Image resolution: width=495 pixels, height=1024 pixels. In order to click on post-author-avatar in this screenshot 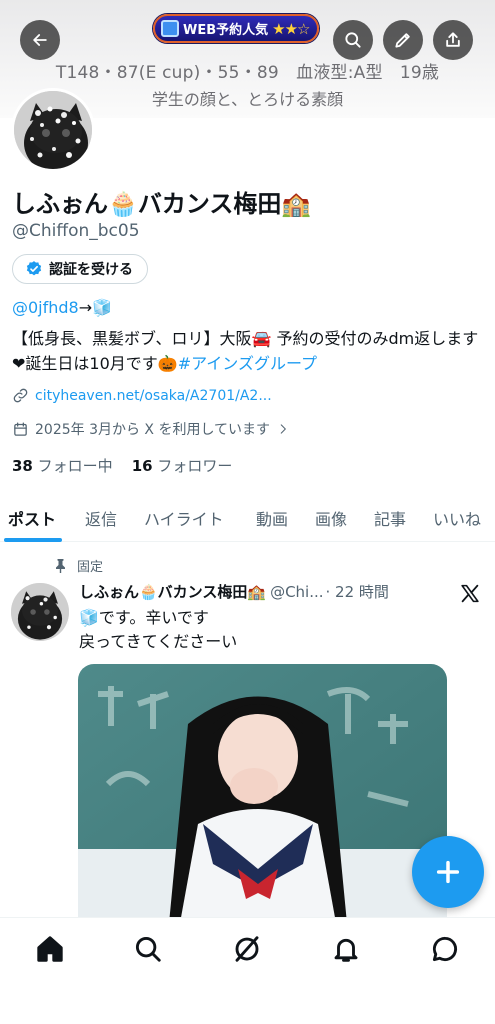, I will do `click(40, 612)`.